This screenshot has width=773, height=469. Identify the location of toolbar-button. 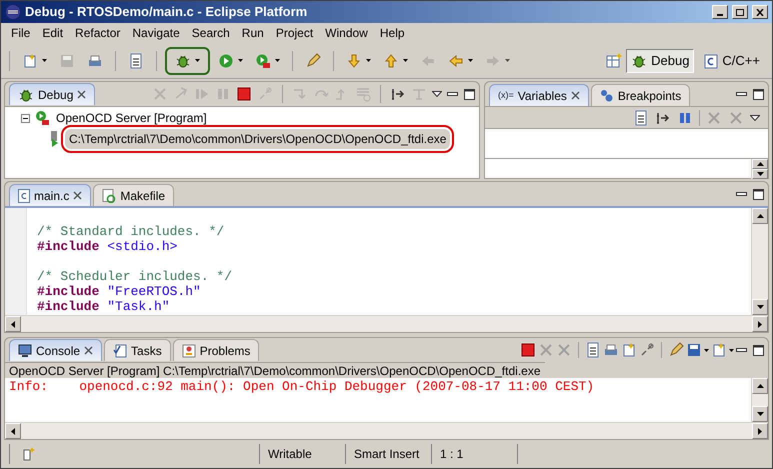
(187, 60).